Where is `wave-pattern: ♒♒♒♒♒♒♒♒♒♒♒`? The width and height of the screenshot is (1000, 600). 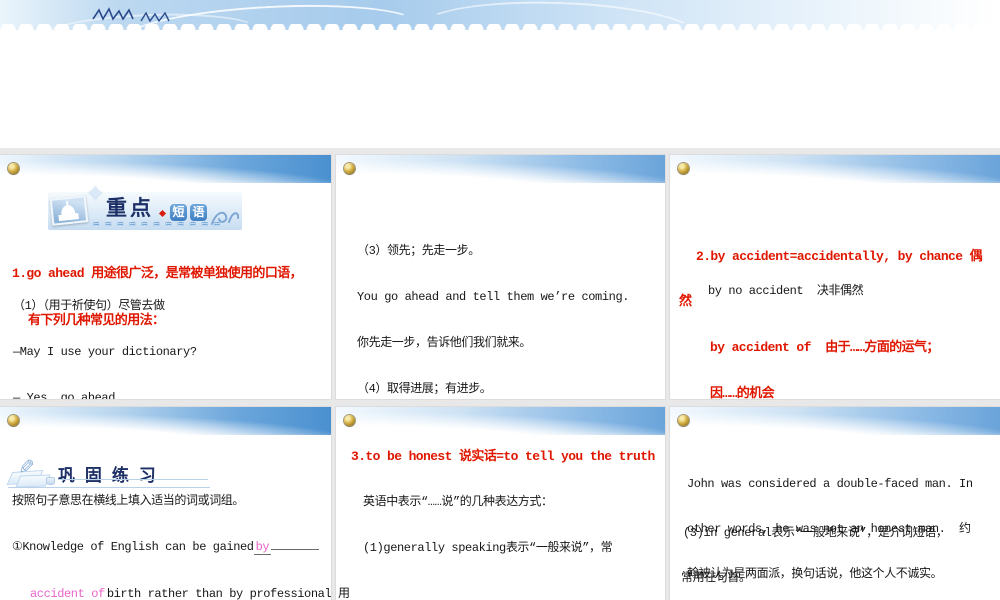
wave-pattern: ♒♒♒♒♒♒♒♒♒♒♒ is located at coordinates (158, 225).